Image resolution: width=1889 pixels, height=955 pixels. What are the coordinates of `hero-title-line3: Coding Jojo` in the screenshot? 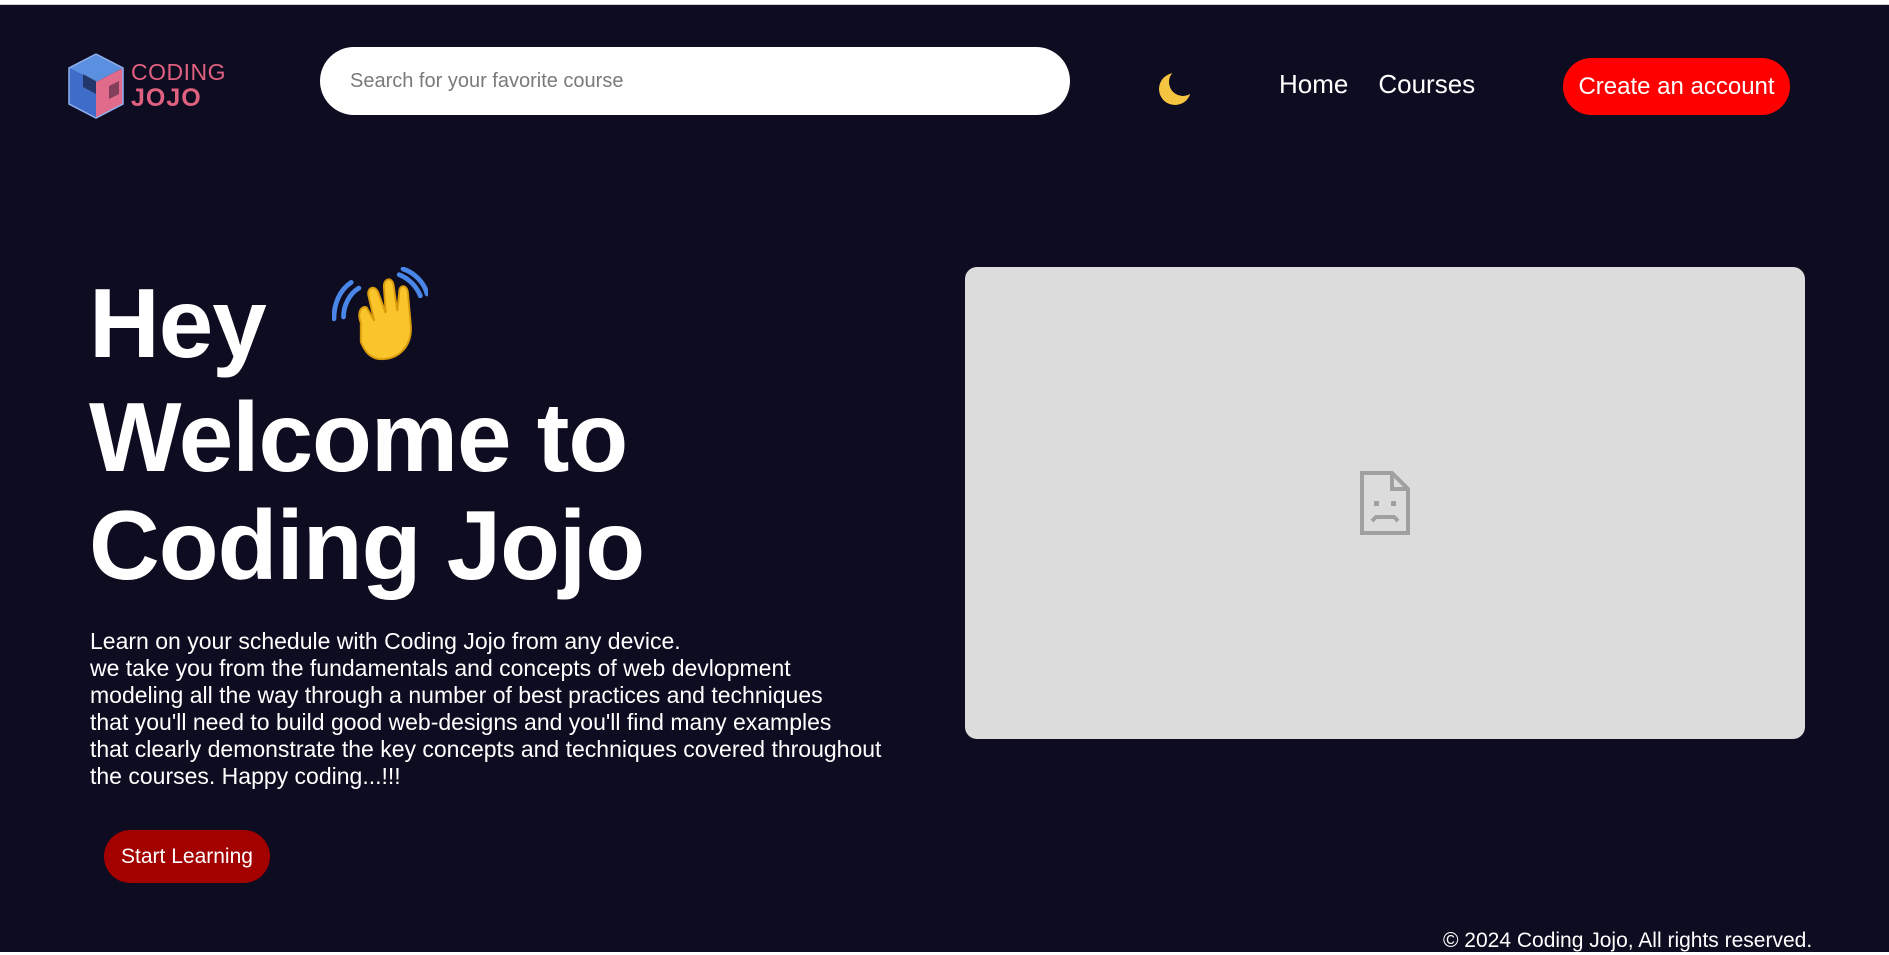 It's located at (367, 545).